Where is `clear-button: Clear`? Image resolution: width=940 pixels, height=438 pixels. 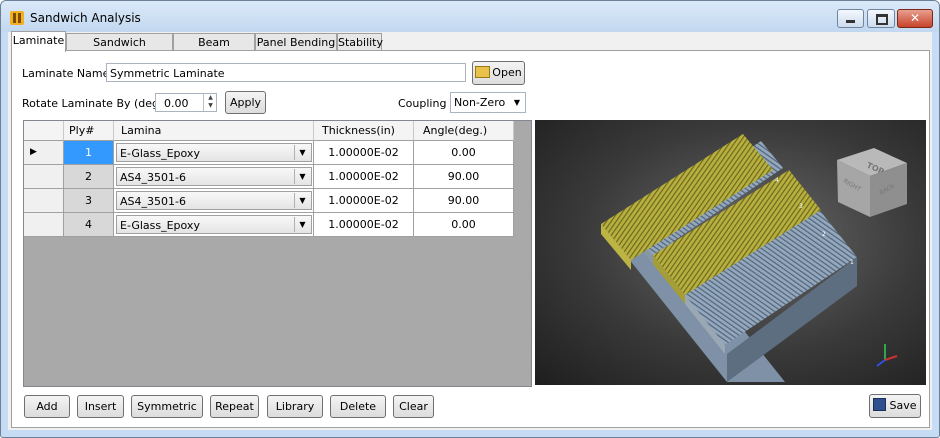
clear-button: Clear is located at coordinates (413, 406).